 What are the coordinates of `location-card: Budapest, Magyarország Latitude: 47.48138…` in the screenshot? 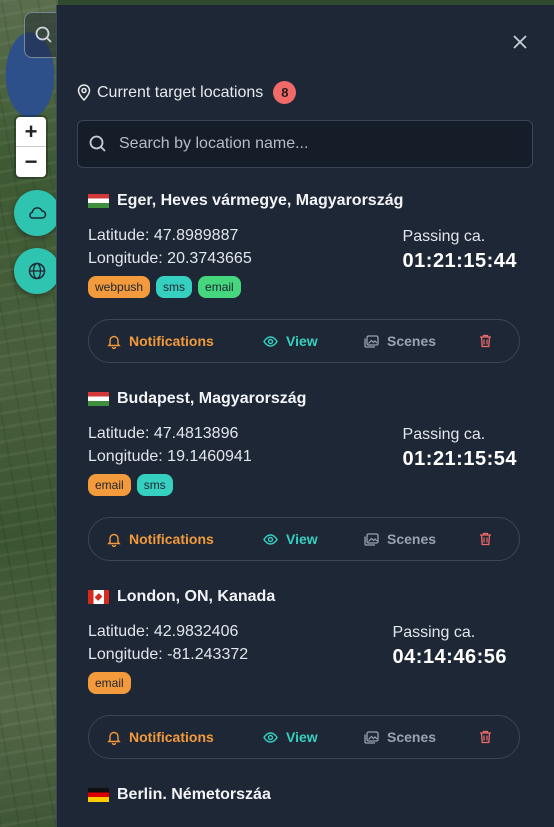 It's located at (306, 443).